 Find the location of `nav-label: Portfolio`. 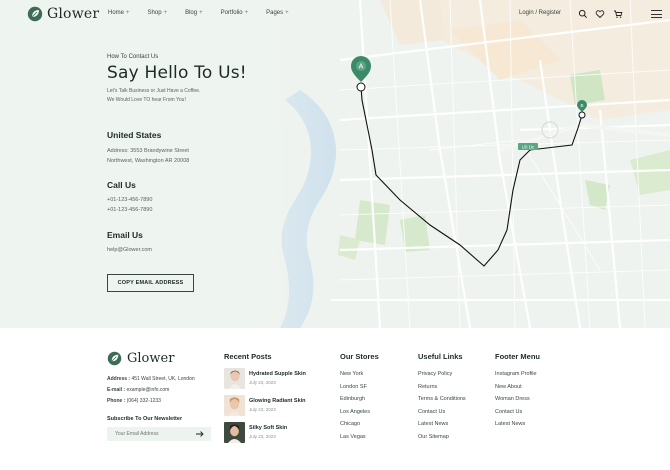

nav-label: Portfolio is located at coordinates (231, 13).